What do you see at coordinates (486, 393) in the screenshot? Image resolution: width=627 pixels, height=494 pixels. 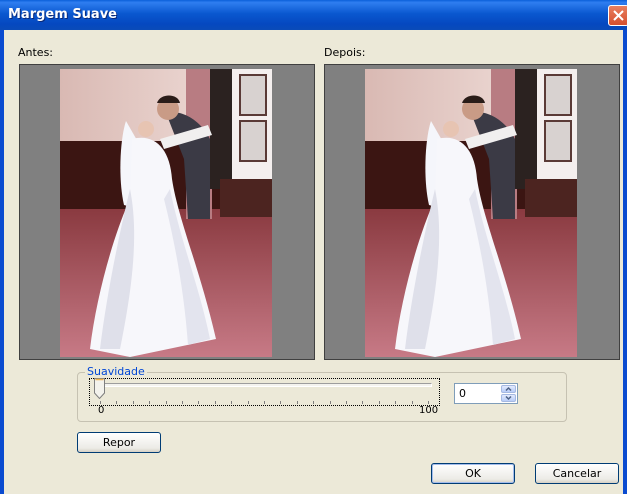 I see `softness-value-spinner: 0` at bounding box center [486, 393].